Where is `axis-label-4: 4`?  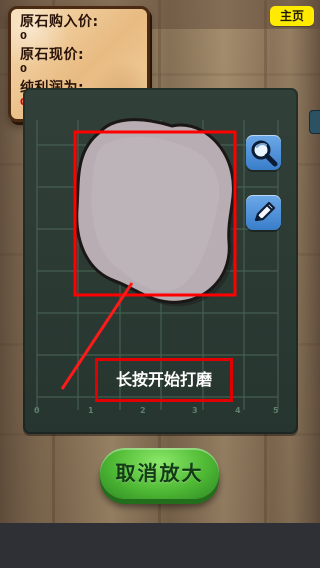
axis-label-4: 4 is located at coordinates (238, 410).